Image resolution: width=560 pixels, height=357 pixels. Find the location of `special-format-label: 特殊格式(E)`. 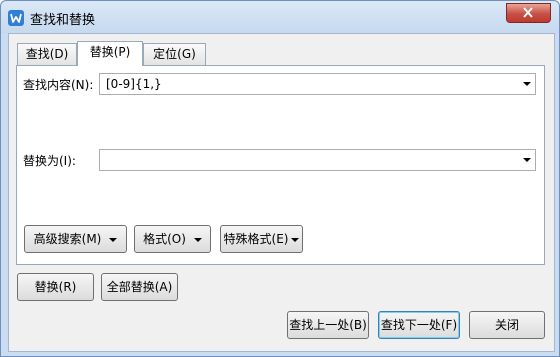

special-format-label: 特殊格式(E) is located at coordinates (256, 239).